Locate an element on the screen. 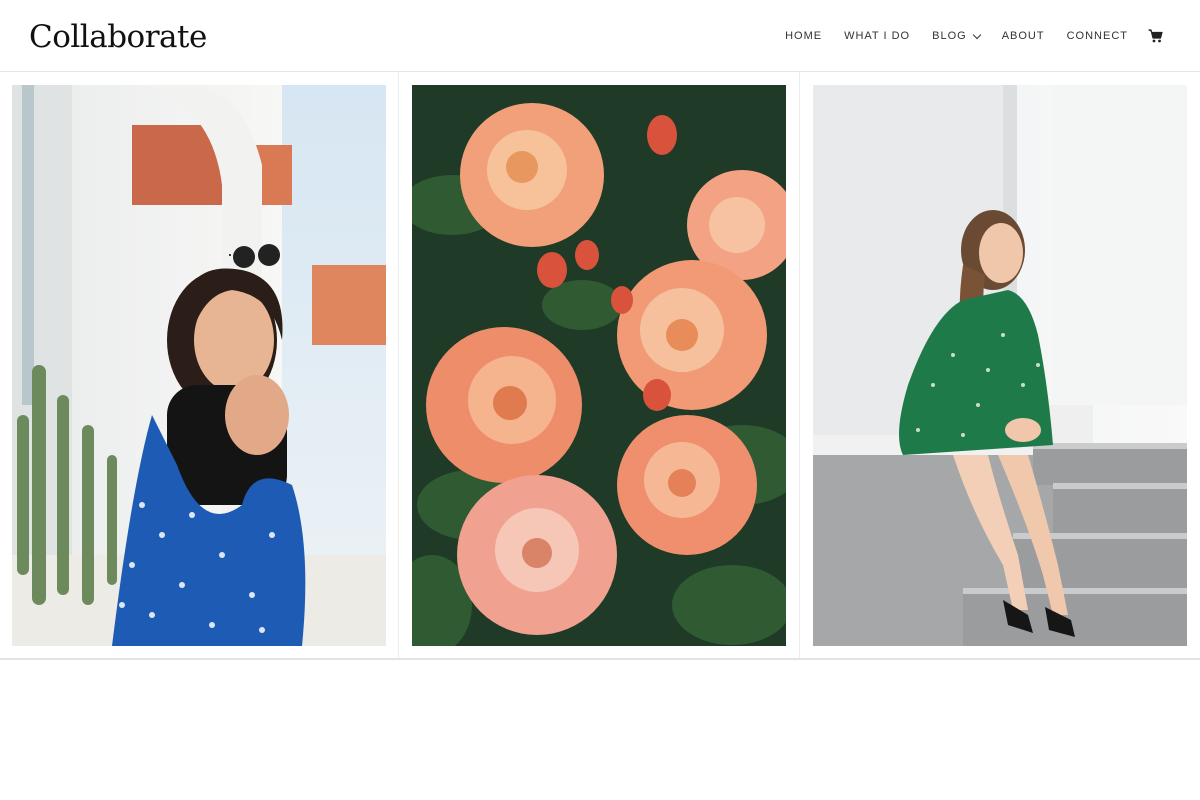  nav-item-about: ABOUT is located at coordinates (1023, 36).